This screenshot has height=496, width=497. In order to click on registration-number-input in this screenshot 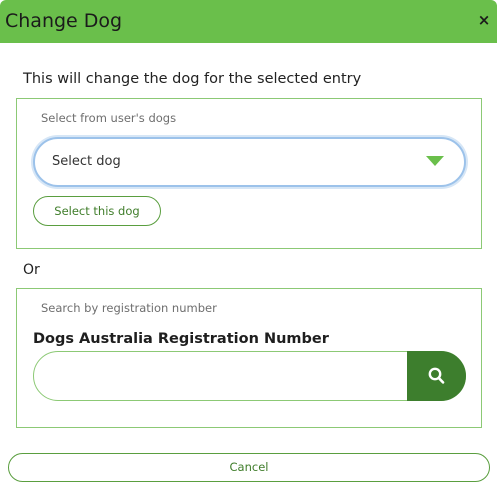, I will do `click(249, 376)`.